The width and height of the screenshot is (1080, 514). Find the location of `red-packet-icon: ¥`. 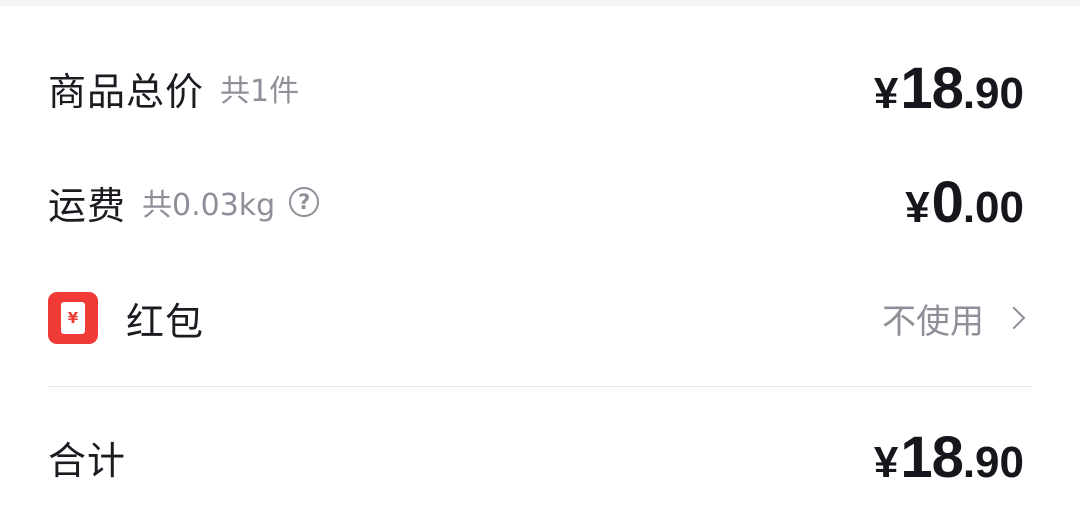

red-packet-icon: ¥ is located at coordinates (73, 318).